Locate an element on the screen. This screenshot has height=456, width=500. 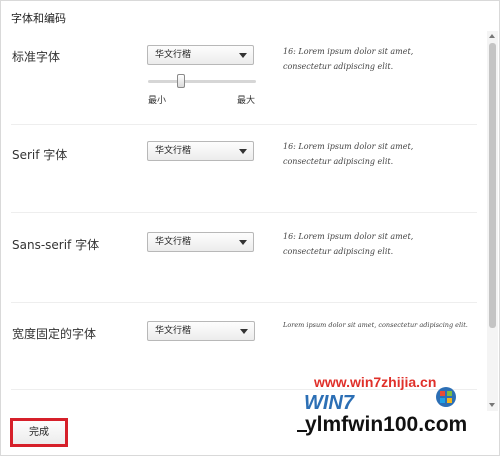
sans-serif-font-label: Sans-serif 字体 is located at coordinates (56, 245).